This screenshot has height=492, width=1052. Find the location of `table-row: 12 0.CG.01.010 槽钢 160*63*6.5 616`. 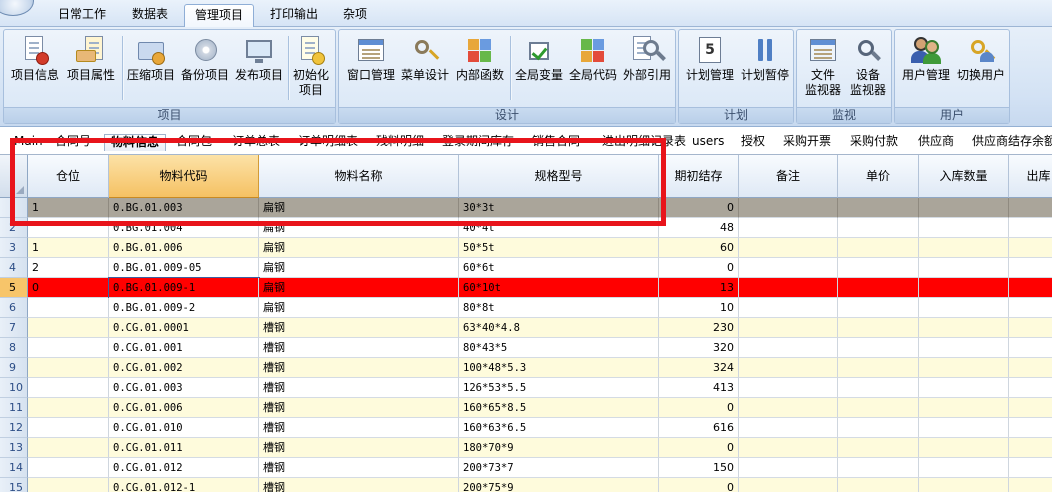

table-row: 12 0.CG.01.010 槽钢 160*63*6.5 616 is located at coordinates (526, 428).